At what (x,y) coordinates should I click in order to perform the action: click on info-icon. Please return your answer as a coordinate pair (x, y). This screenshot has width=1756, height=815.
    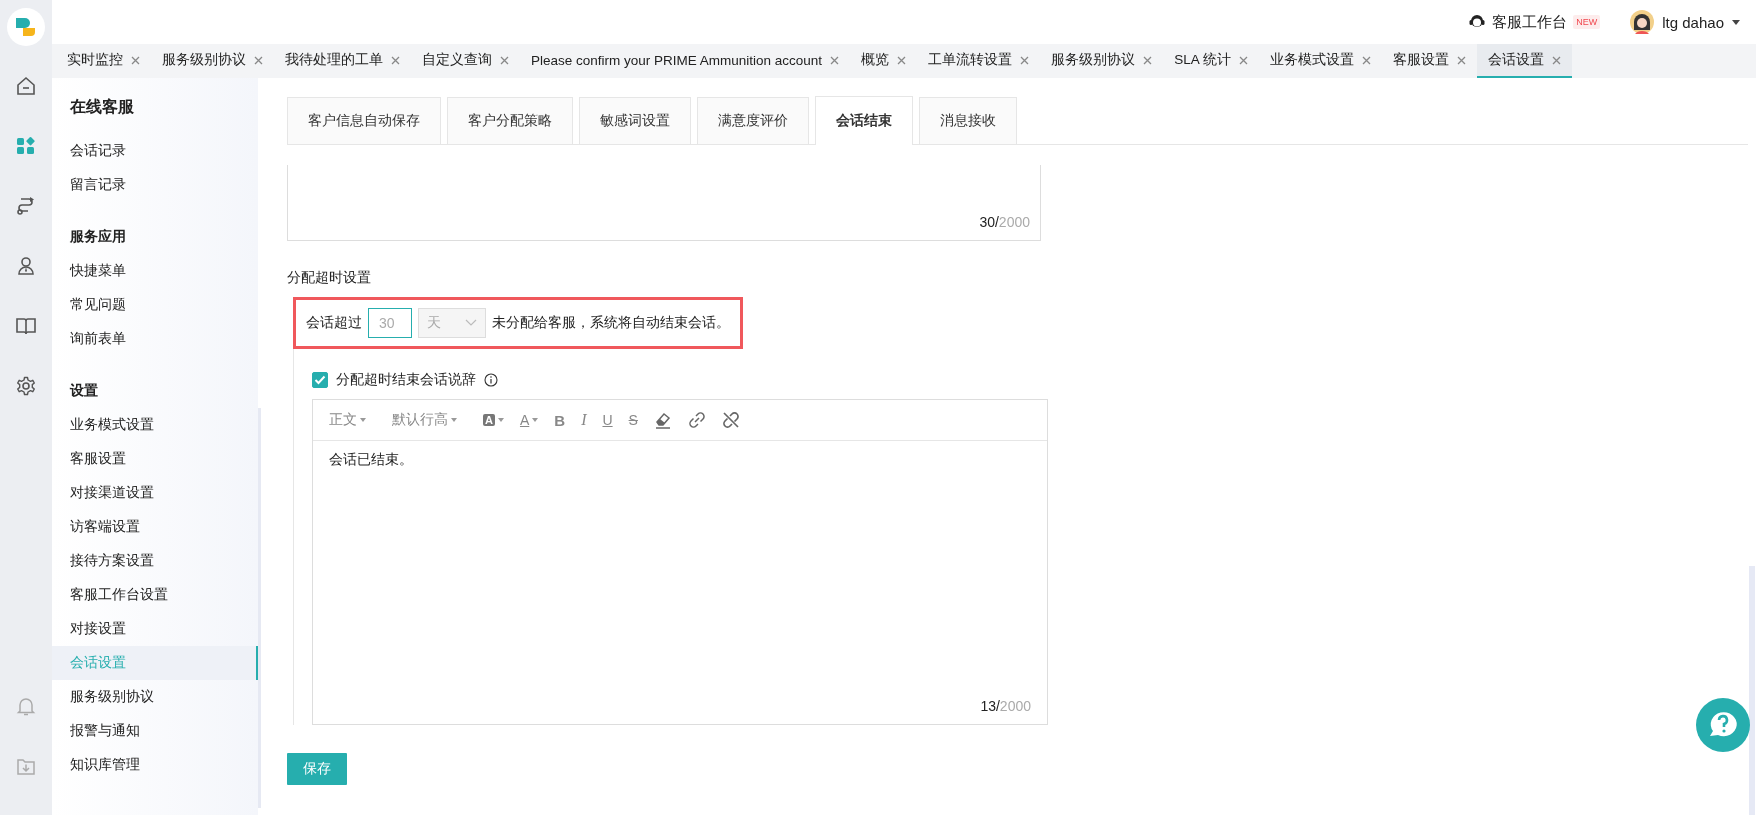
    Looking at the image, I should click on (491, 380).